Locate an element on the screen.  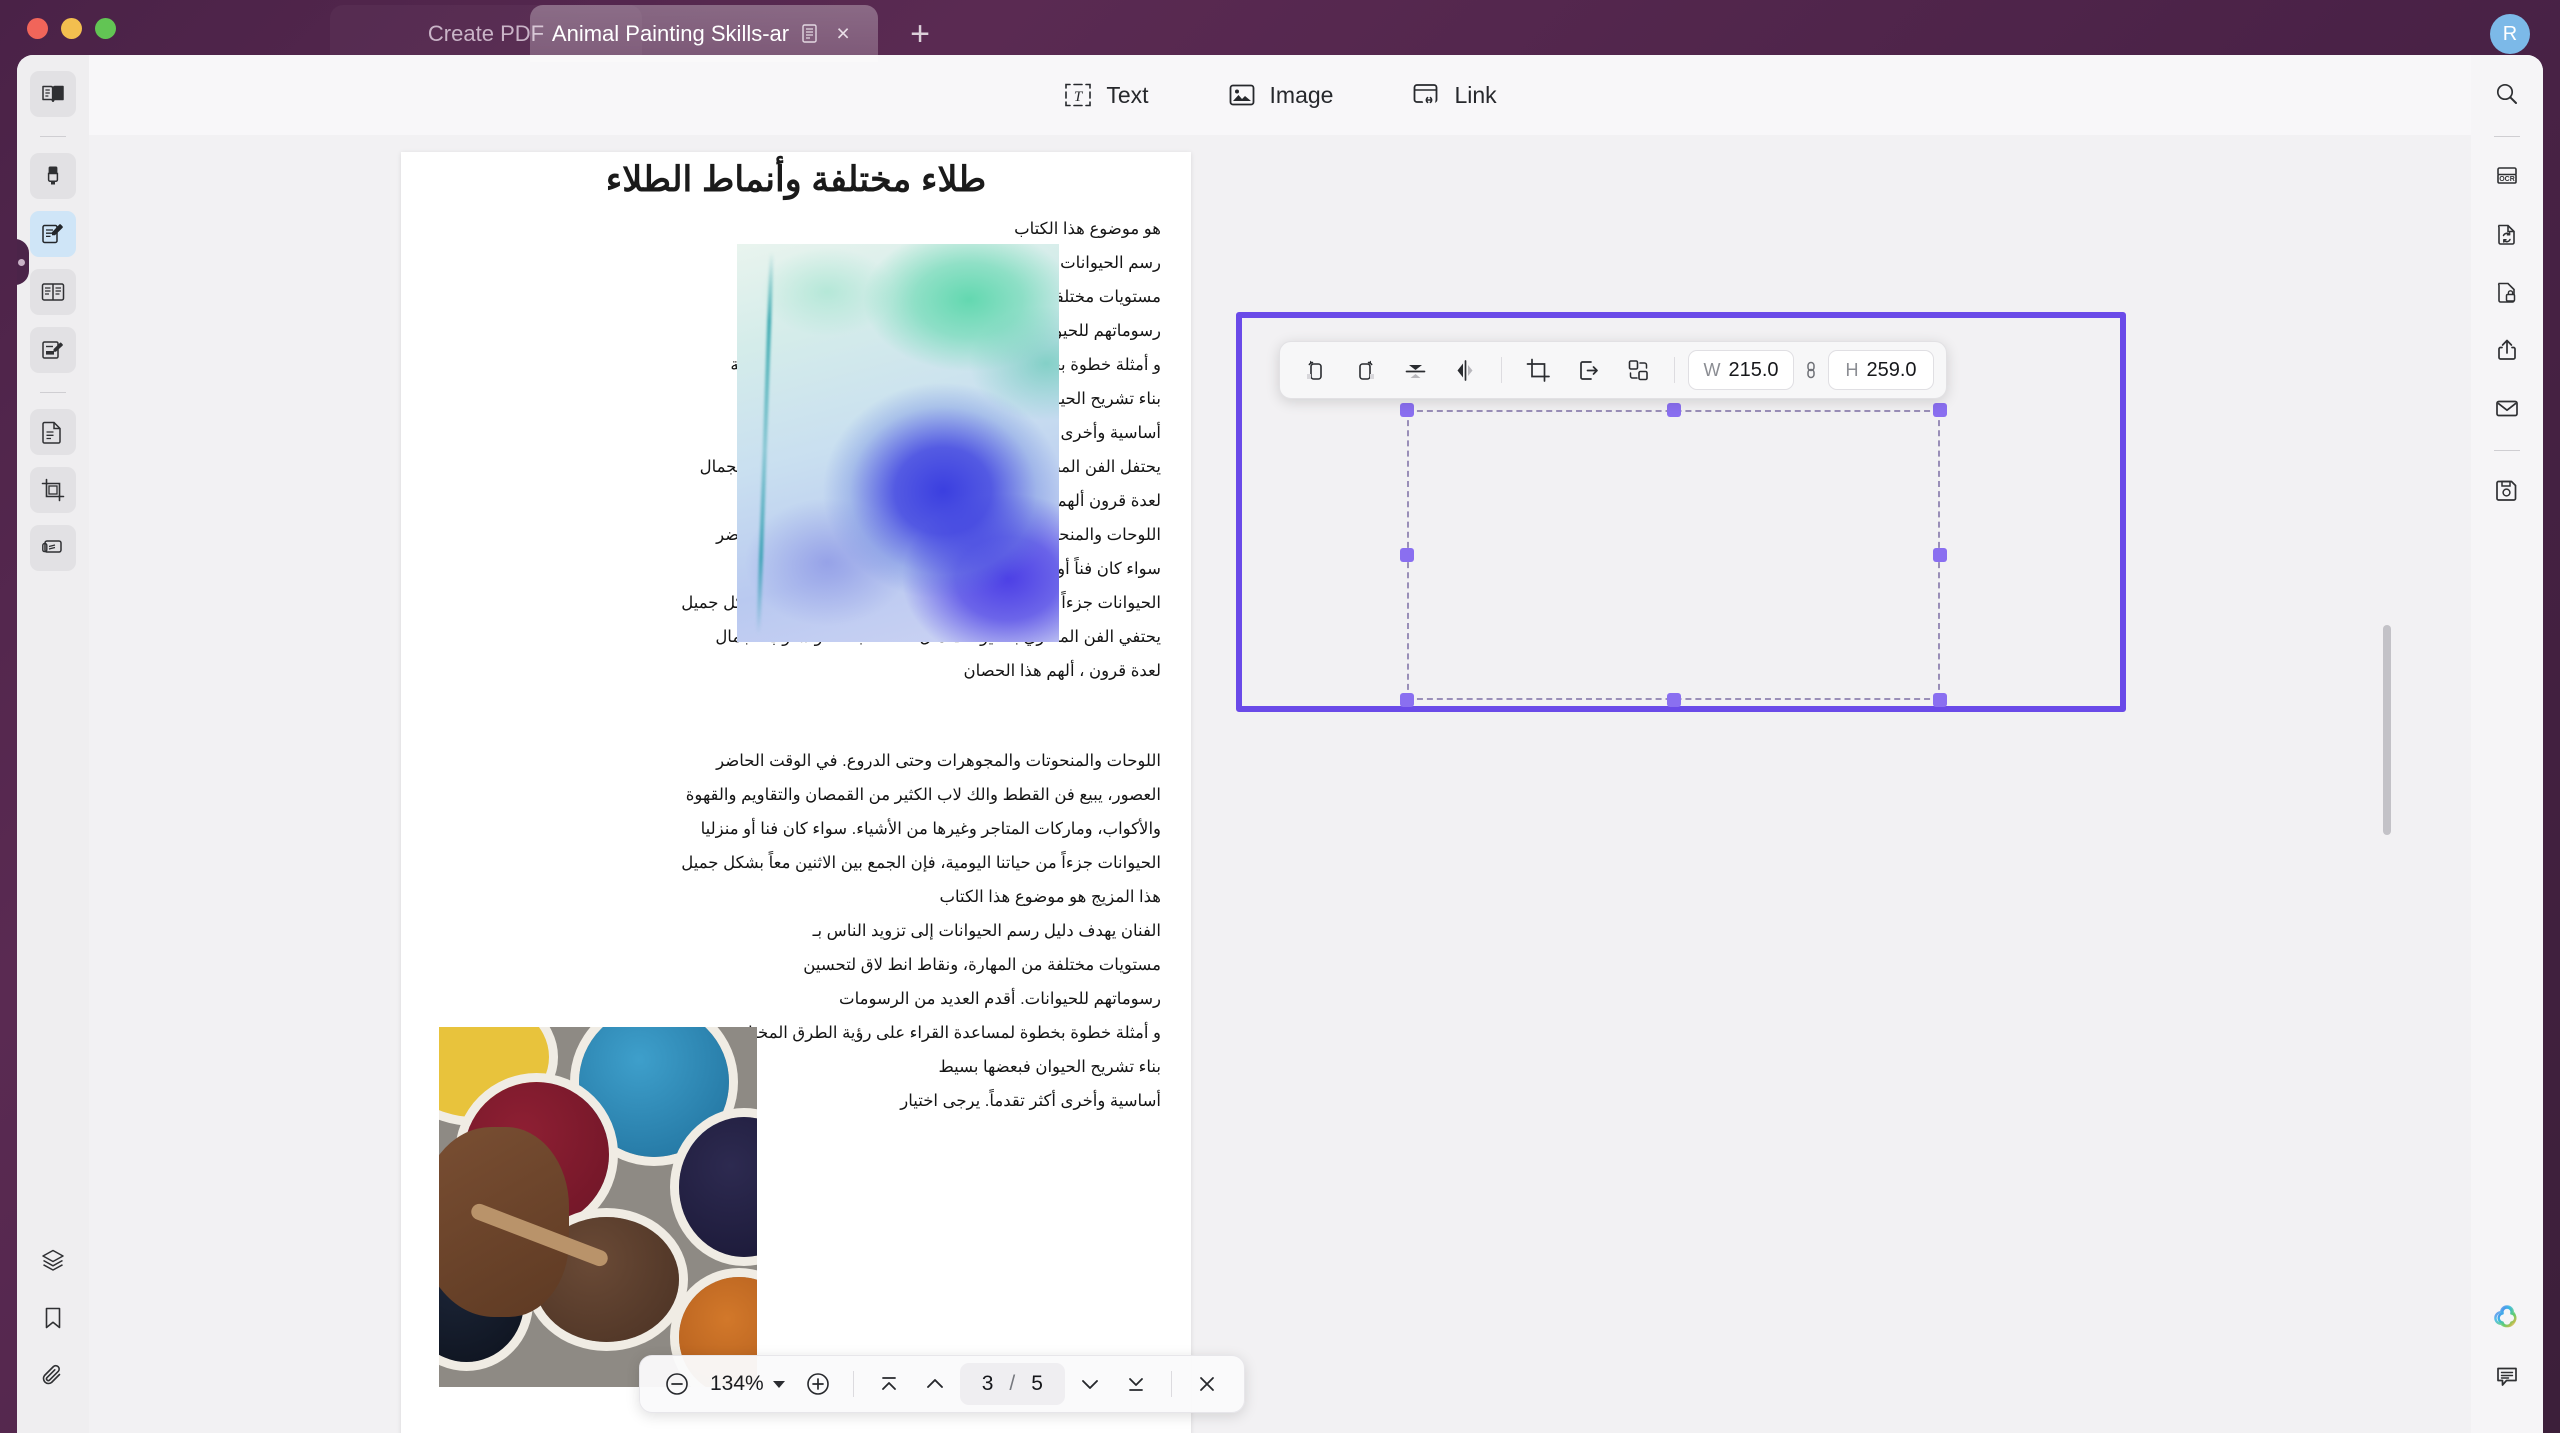
text-box-icon: T is located at coordinates (1078, 95).